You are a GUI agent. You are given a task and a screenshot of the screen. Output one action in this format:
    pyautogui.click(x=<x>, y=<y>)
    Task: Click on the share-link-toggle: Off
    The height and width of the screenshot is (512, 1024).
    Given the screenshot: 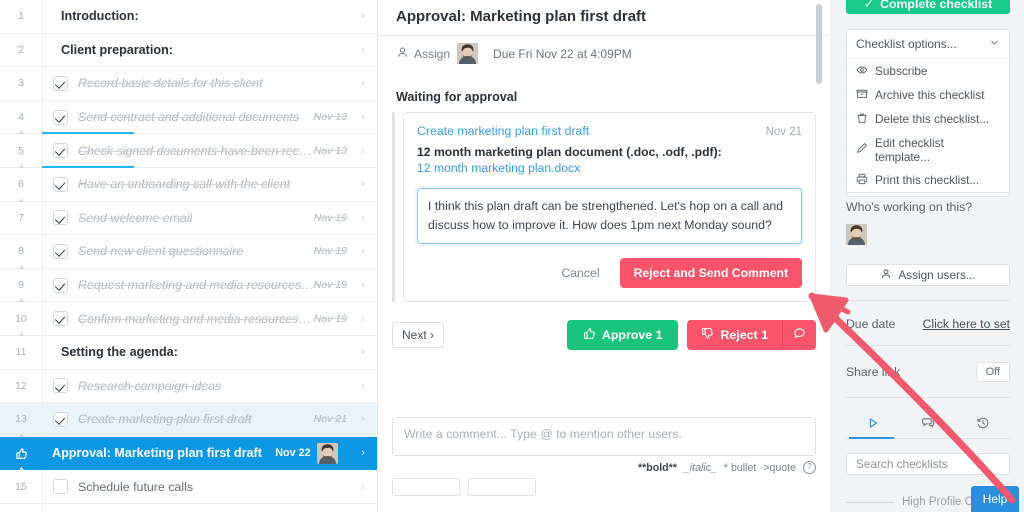 What is the action you would take?
    pyautogui.click(x=992, y=372)
    